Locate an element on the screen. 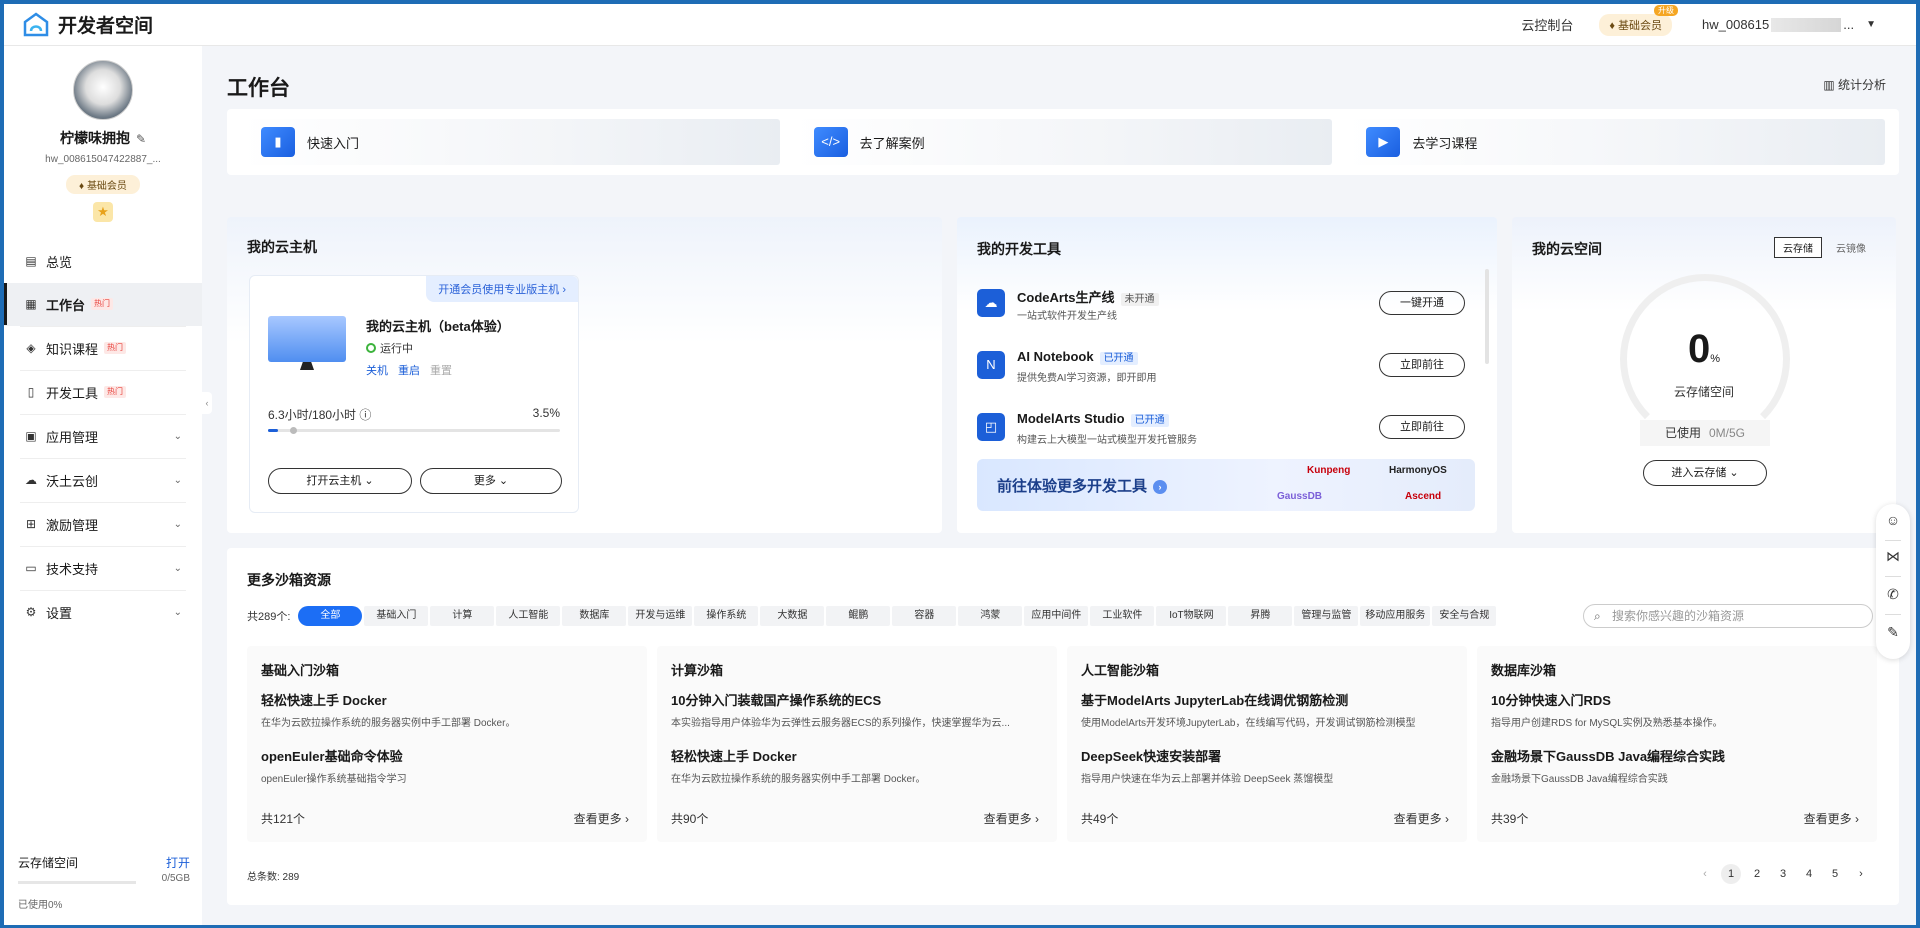 The width and height of the screenshot is (1920, 928). codearts-icon: ☁ is located at coordinates (991, 303).